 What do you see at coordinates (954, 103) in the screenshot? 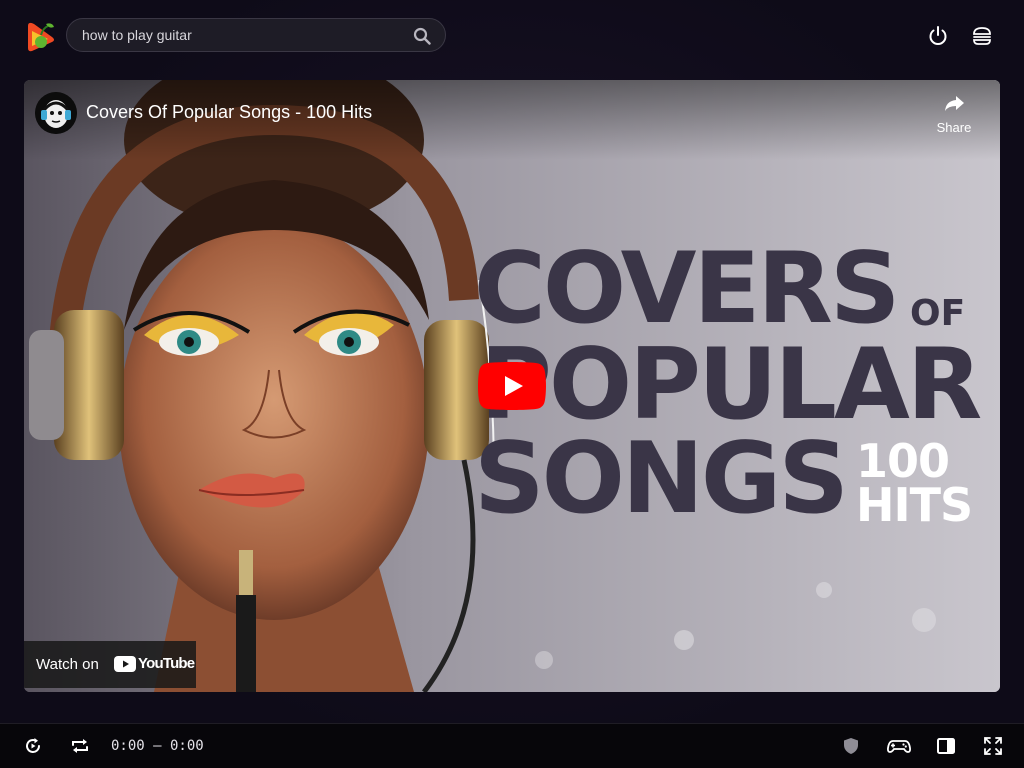
I see `share-icon` at bounding box center [954, 103].